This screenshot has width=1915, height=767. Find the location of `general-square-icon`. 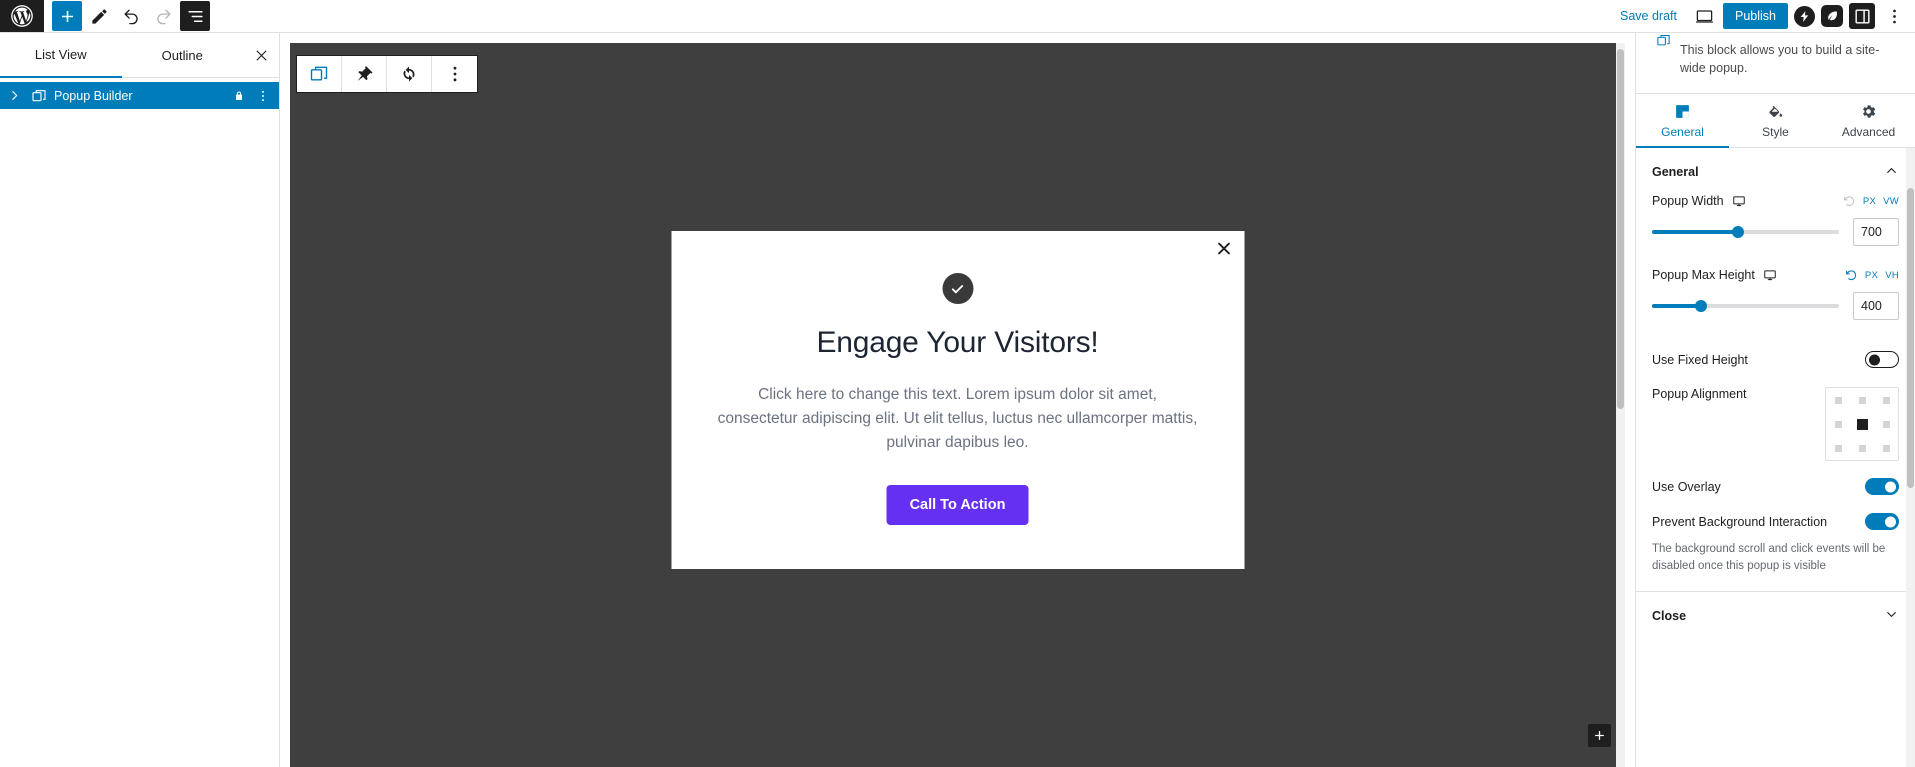

general-square-icon is located at coordinates (1682, 111).